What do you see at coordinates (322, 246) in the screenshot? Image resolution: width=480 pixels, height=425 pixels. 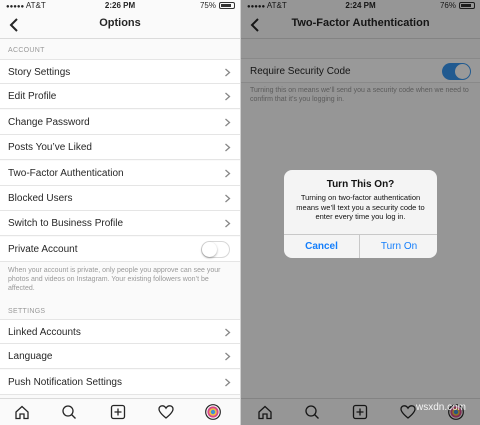 I see `cancel-button: Cancel` at bounding box center [322, 246].